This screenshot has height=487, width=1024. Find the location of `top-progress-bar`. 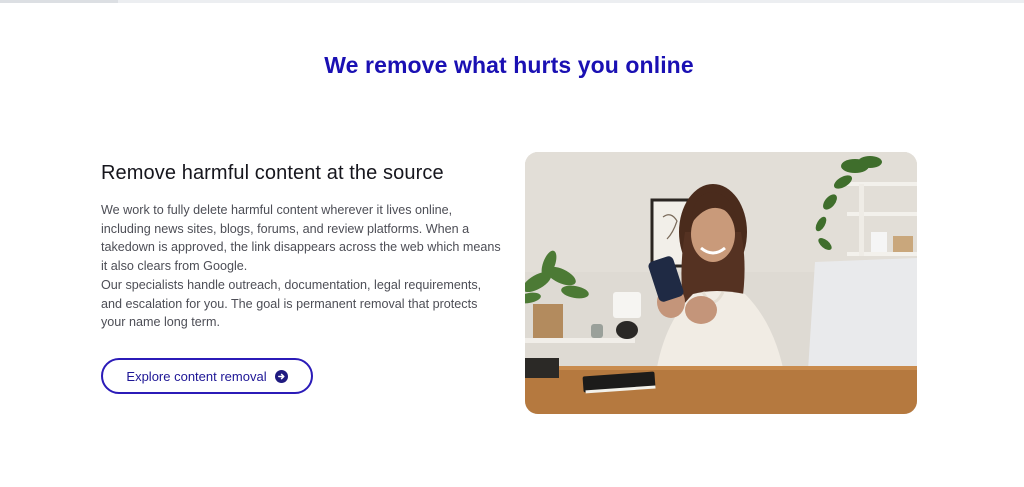

top-progress-bar is located at coordinates (512, 1).